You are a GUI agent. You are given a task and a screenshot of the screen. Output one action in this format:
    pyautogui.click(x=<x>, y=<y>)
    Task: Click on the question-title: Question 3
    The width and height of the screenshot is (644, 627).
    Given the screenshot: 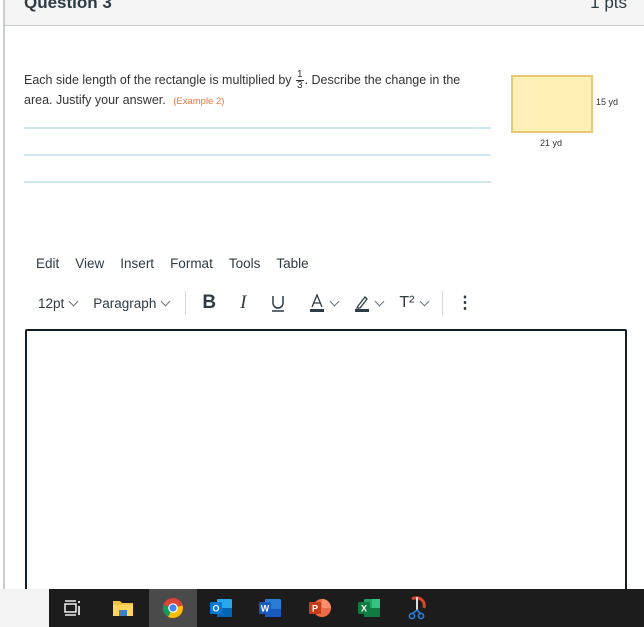 What is the action you would take?
    pyautogui.click(x=68, y=6)
    